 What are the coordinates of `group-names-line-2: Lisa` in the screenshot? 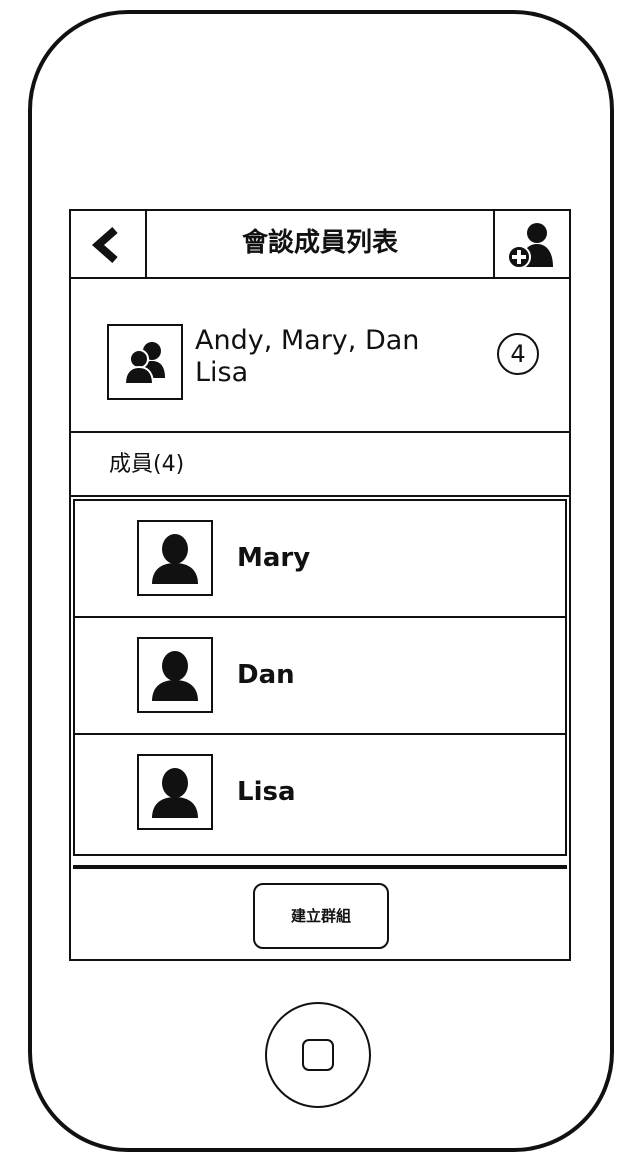 It's located at (222, 372).